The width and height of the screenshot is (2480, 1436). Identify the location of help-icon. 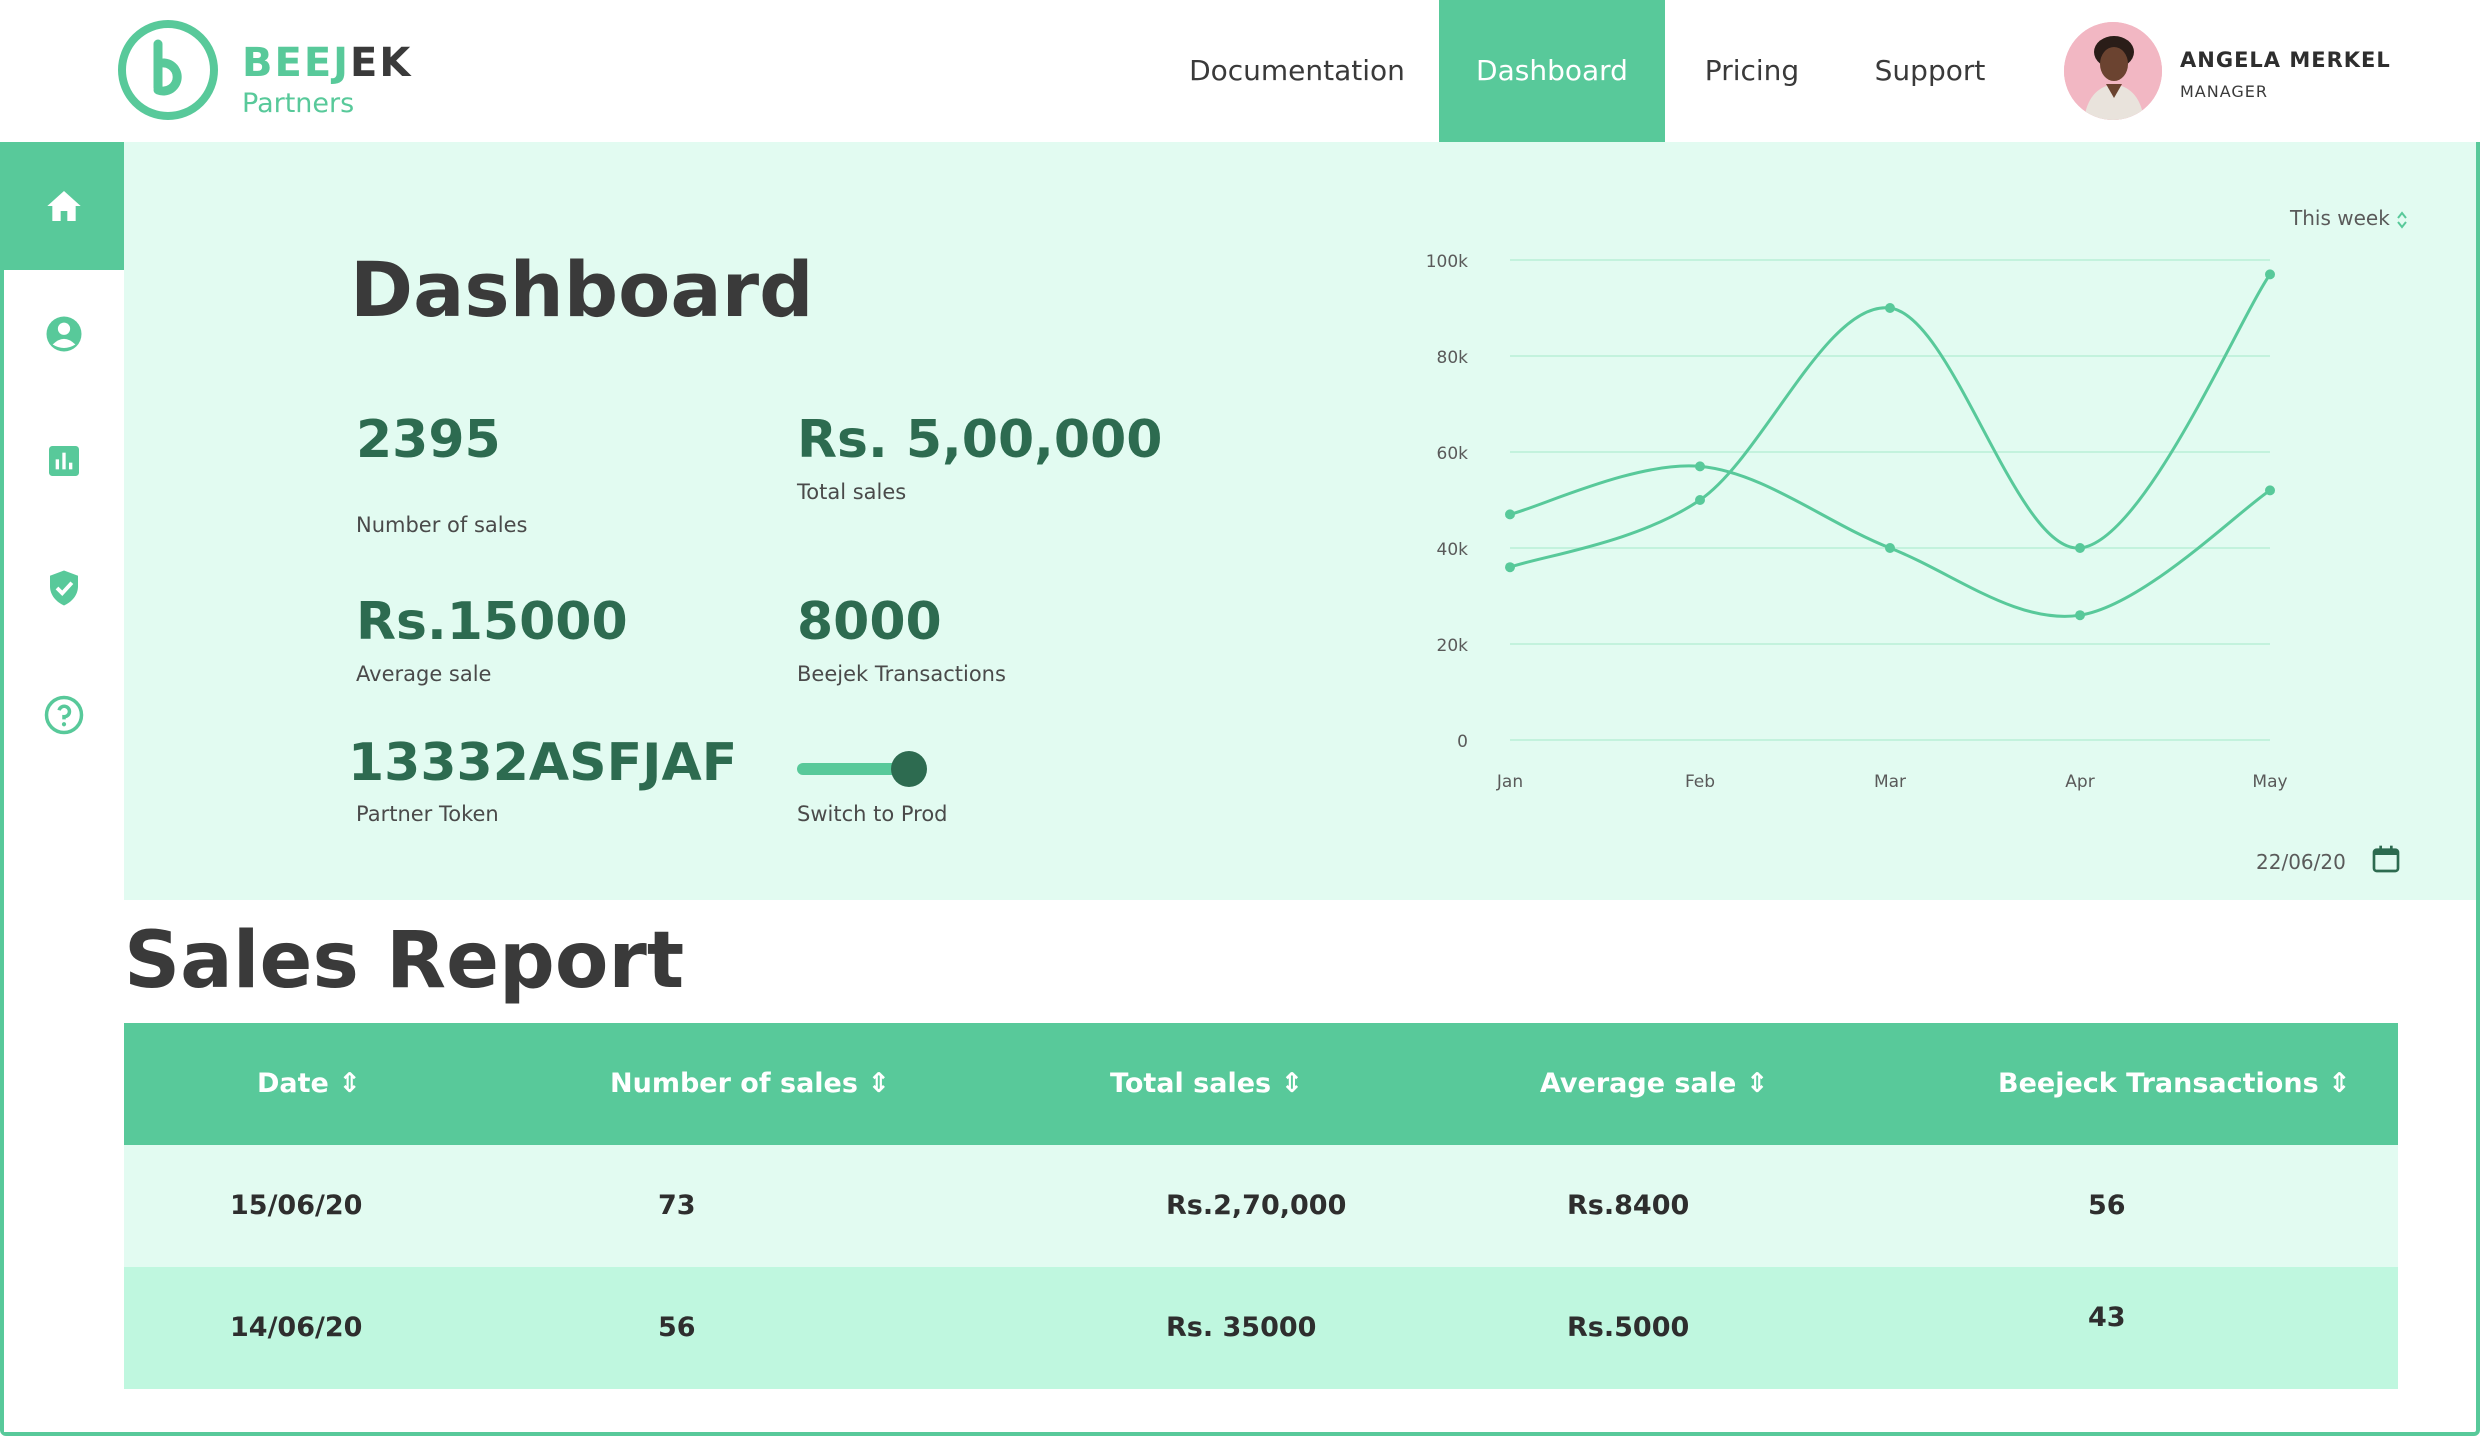
(64, 715).